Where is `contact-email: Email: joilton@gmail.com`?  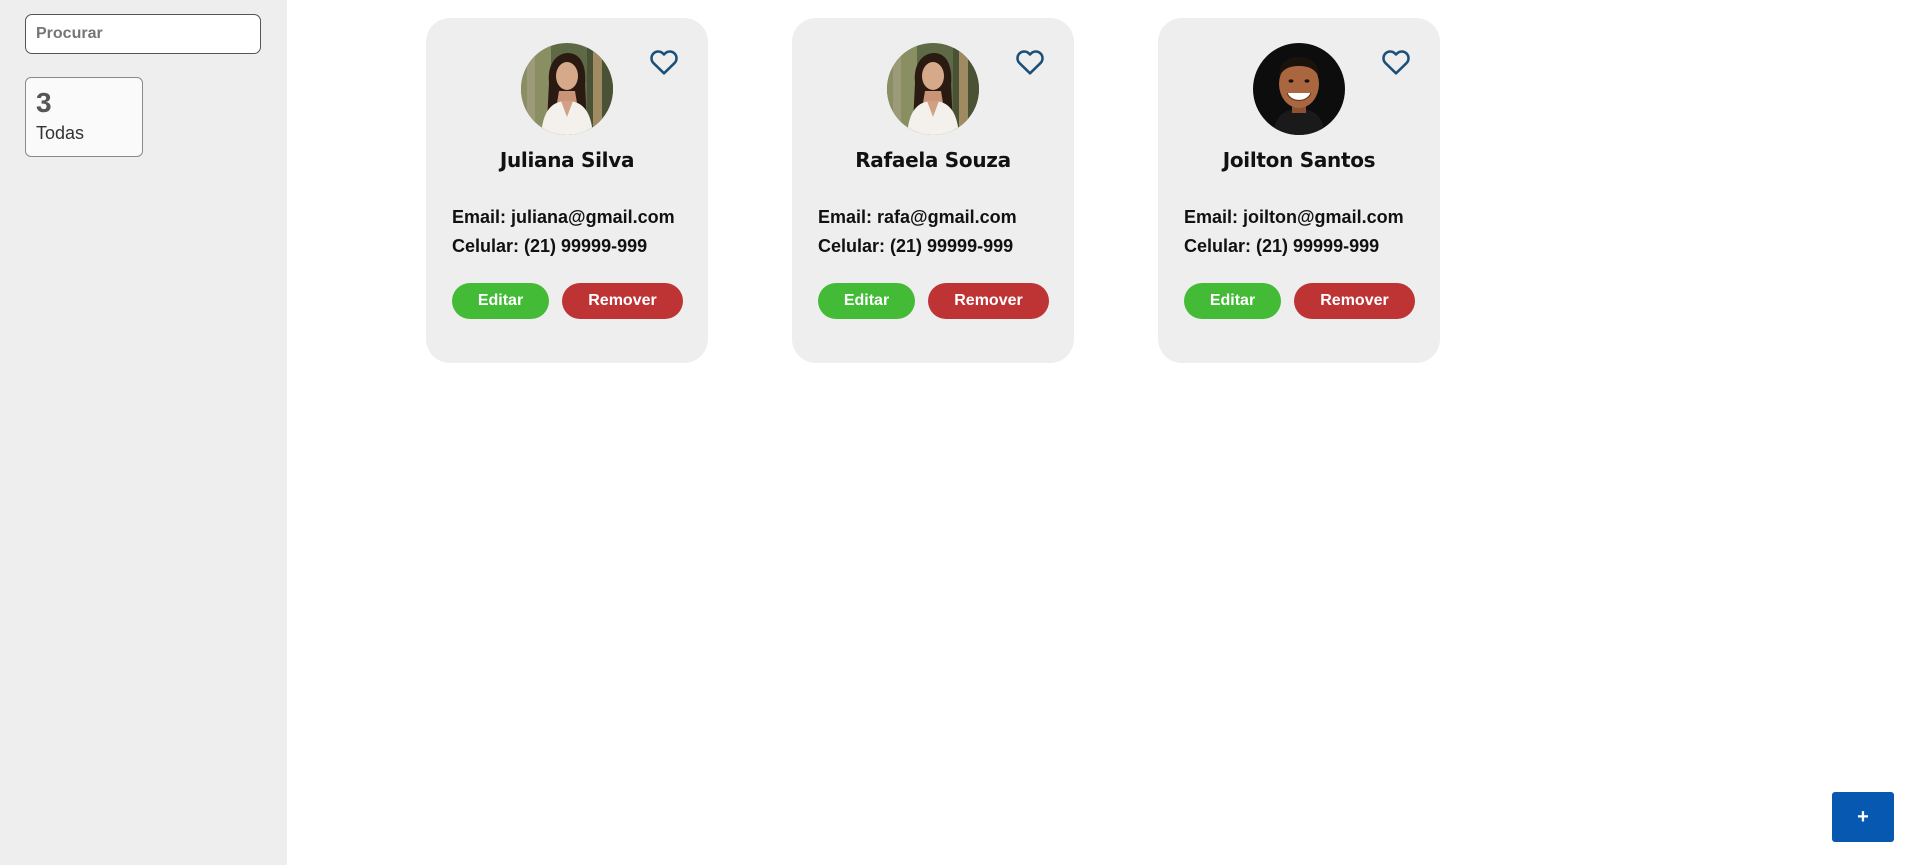
contact-email: Email: joilton@gmail.com is located at coordinates (1294, 217).